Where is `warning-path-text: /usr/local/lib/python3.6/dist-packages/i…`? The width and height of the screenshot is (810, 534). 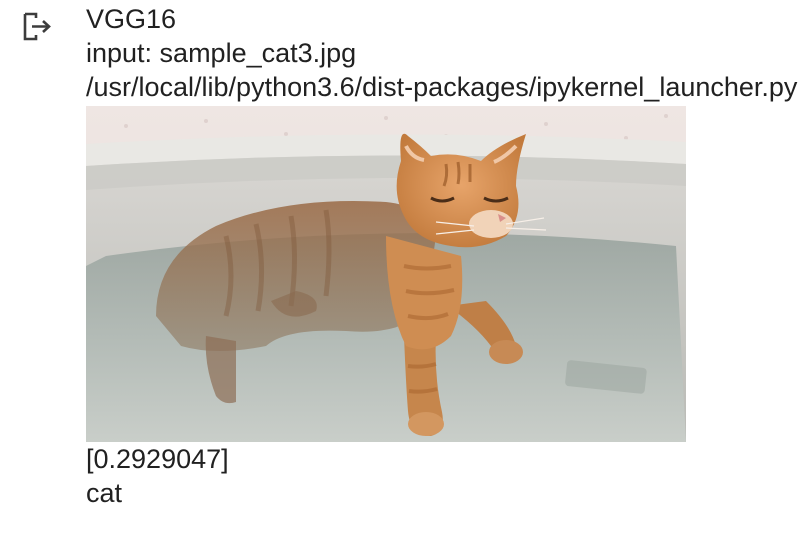 warning-path-text: /usr/local/lib/python3.6/dist-packages/i… is located at coordinates (442, 87).